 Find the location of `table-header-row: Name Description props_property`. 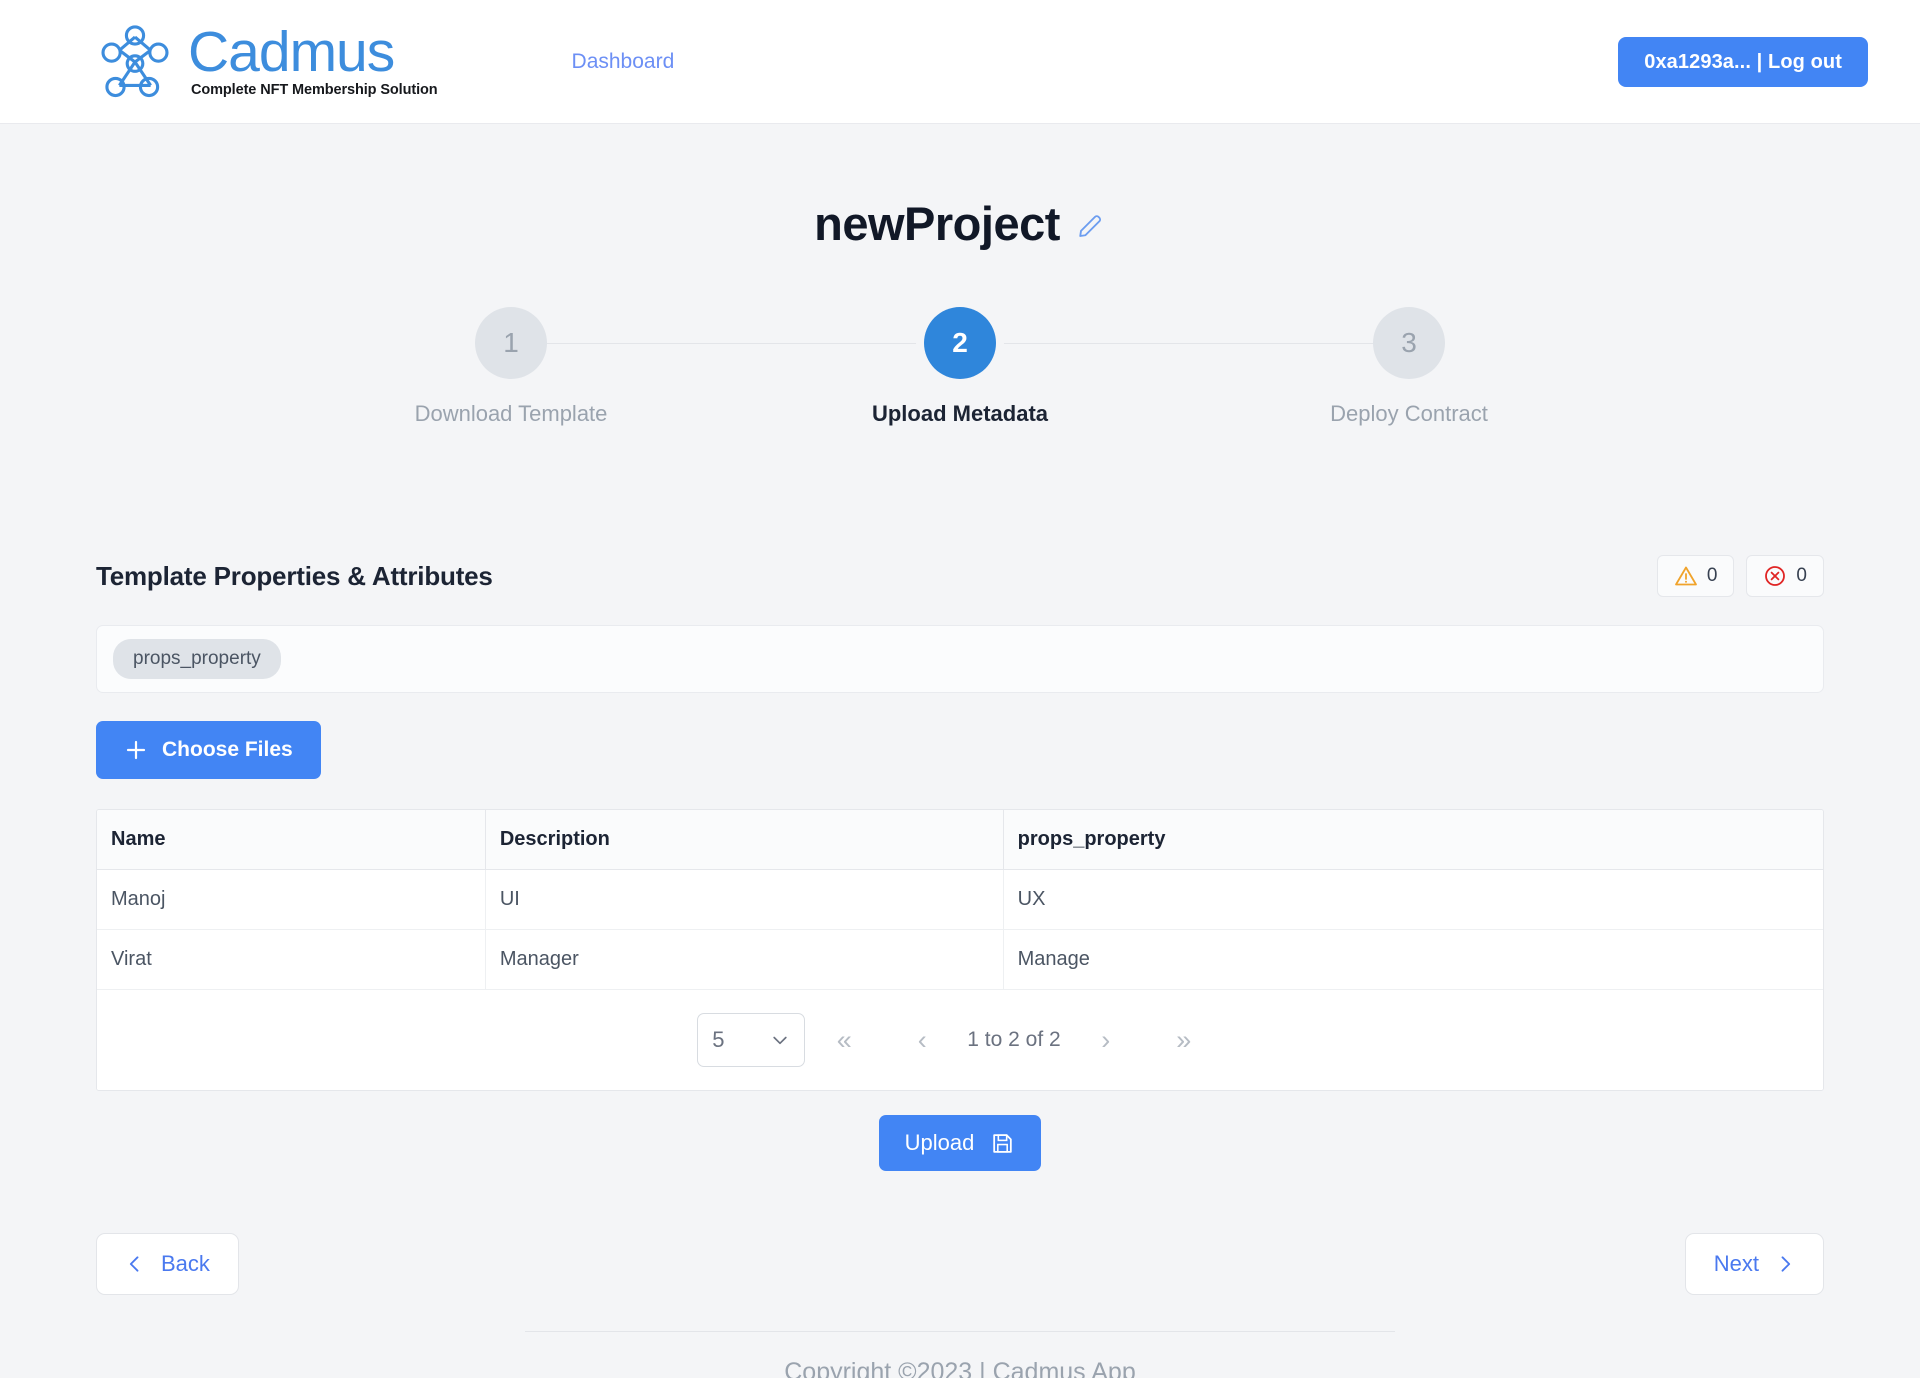

table-header-row: Name Description props_property is located at coordinates (960, 840).